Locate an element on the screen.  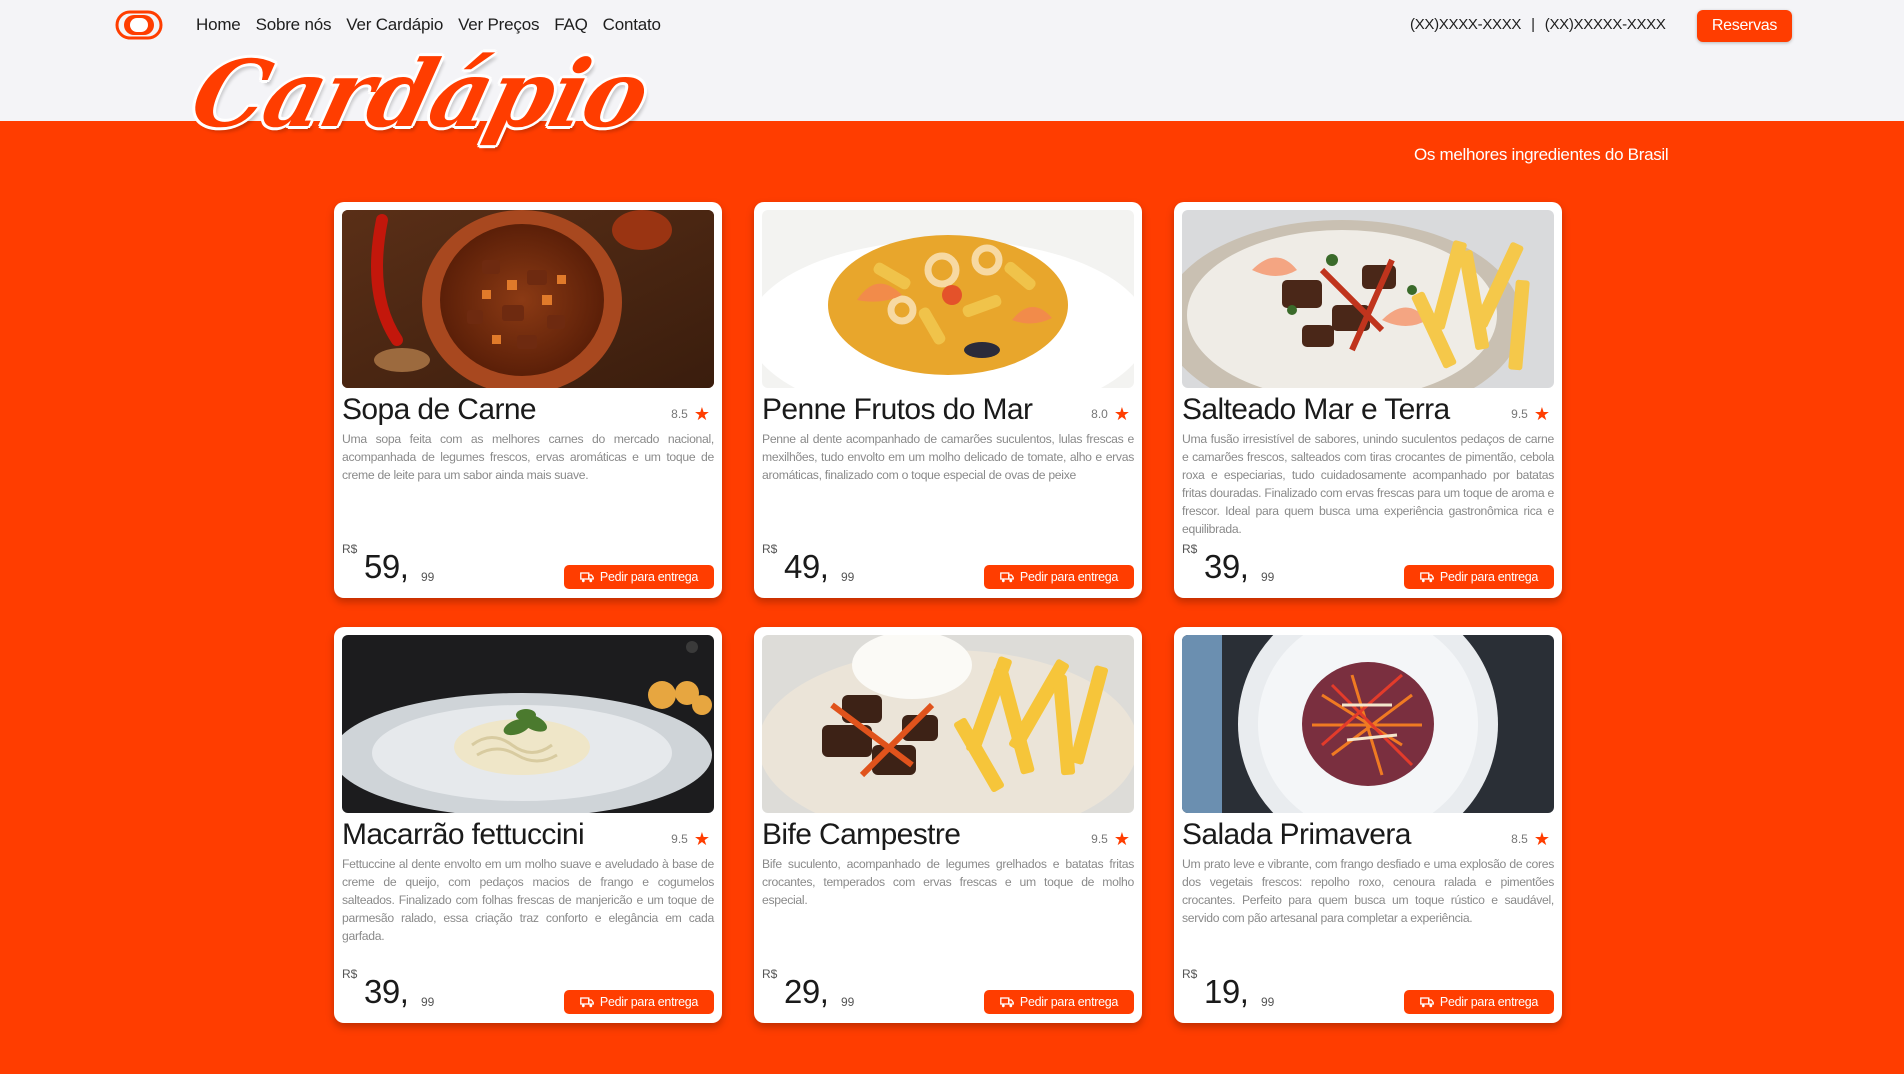
dish-title: Macarrão fettuccini is located at coordinates (463, 834).